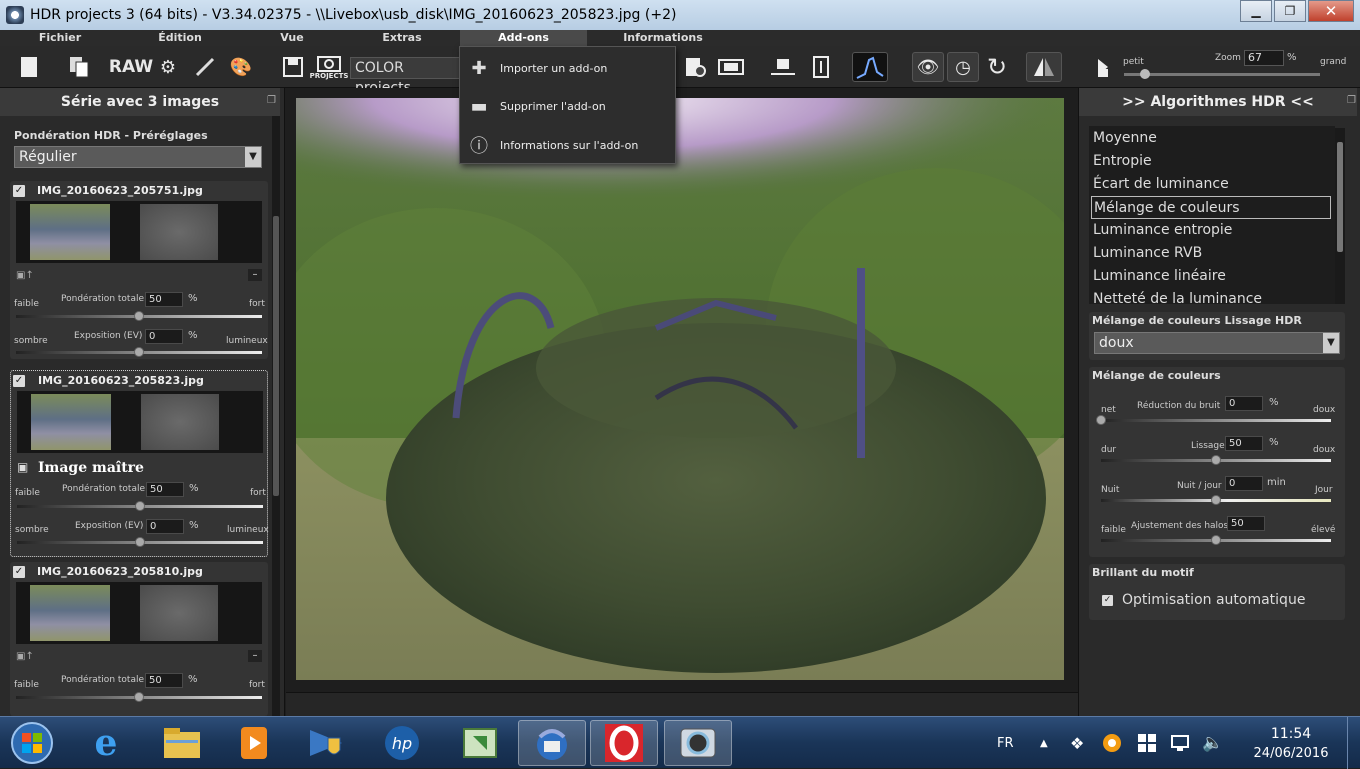 This screenshot has height=769, width=1360. Describe the element at coordinates (1331, 11) in the screenshot. I see `close-button: ✕` at that location.